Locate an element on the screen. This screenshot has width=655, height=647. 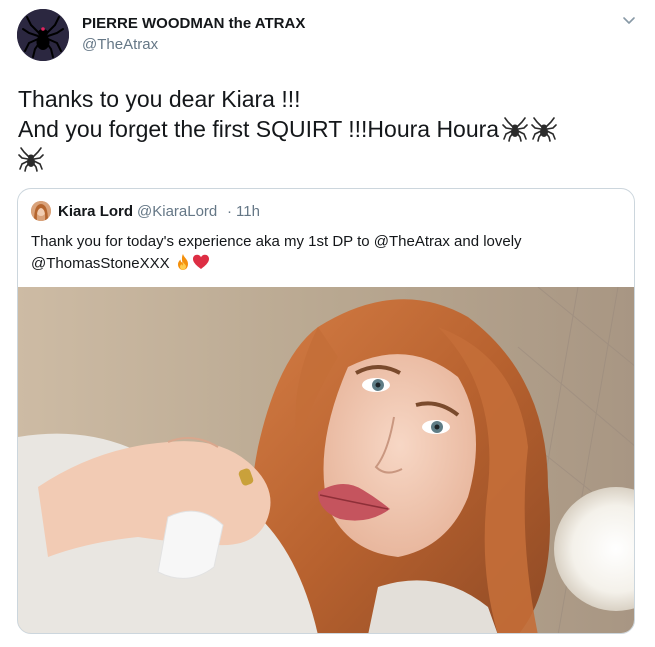
chevron-down-icon is located at coordinates (629, 21).